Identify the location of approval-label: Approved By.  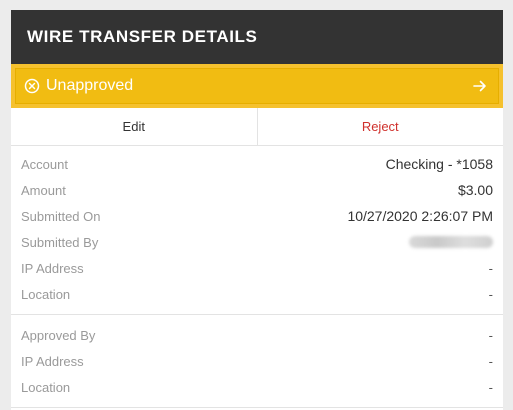
(58, 335).